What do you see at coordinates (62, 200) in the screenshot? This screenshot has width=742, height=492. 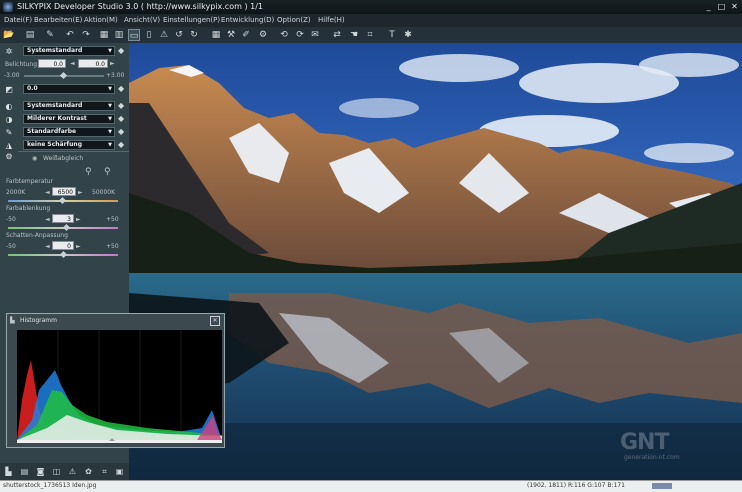 I see `colortemp-slider-knob` at bounding box center [62, 200].